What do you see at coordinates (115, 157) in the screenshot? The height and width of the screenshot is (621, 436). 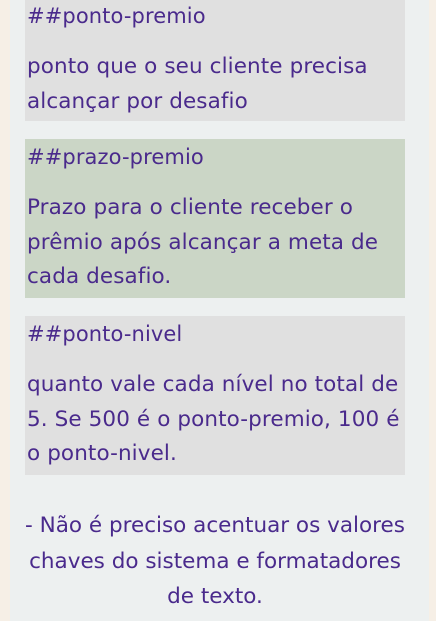 I see `variable-key: ##prazo-premio` at bounding box center [115, 157].